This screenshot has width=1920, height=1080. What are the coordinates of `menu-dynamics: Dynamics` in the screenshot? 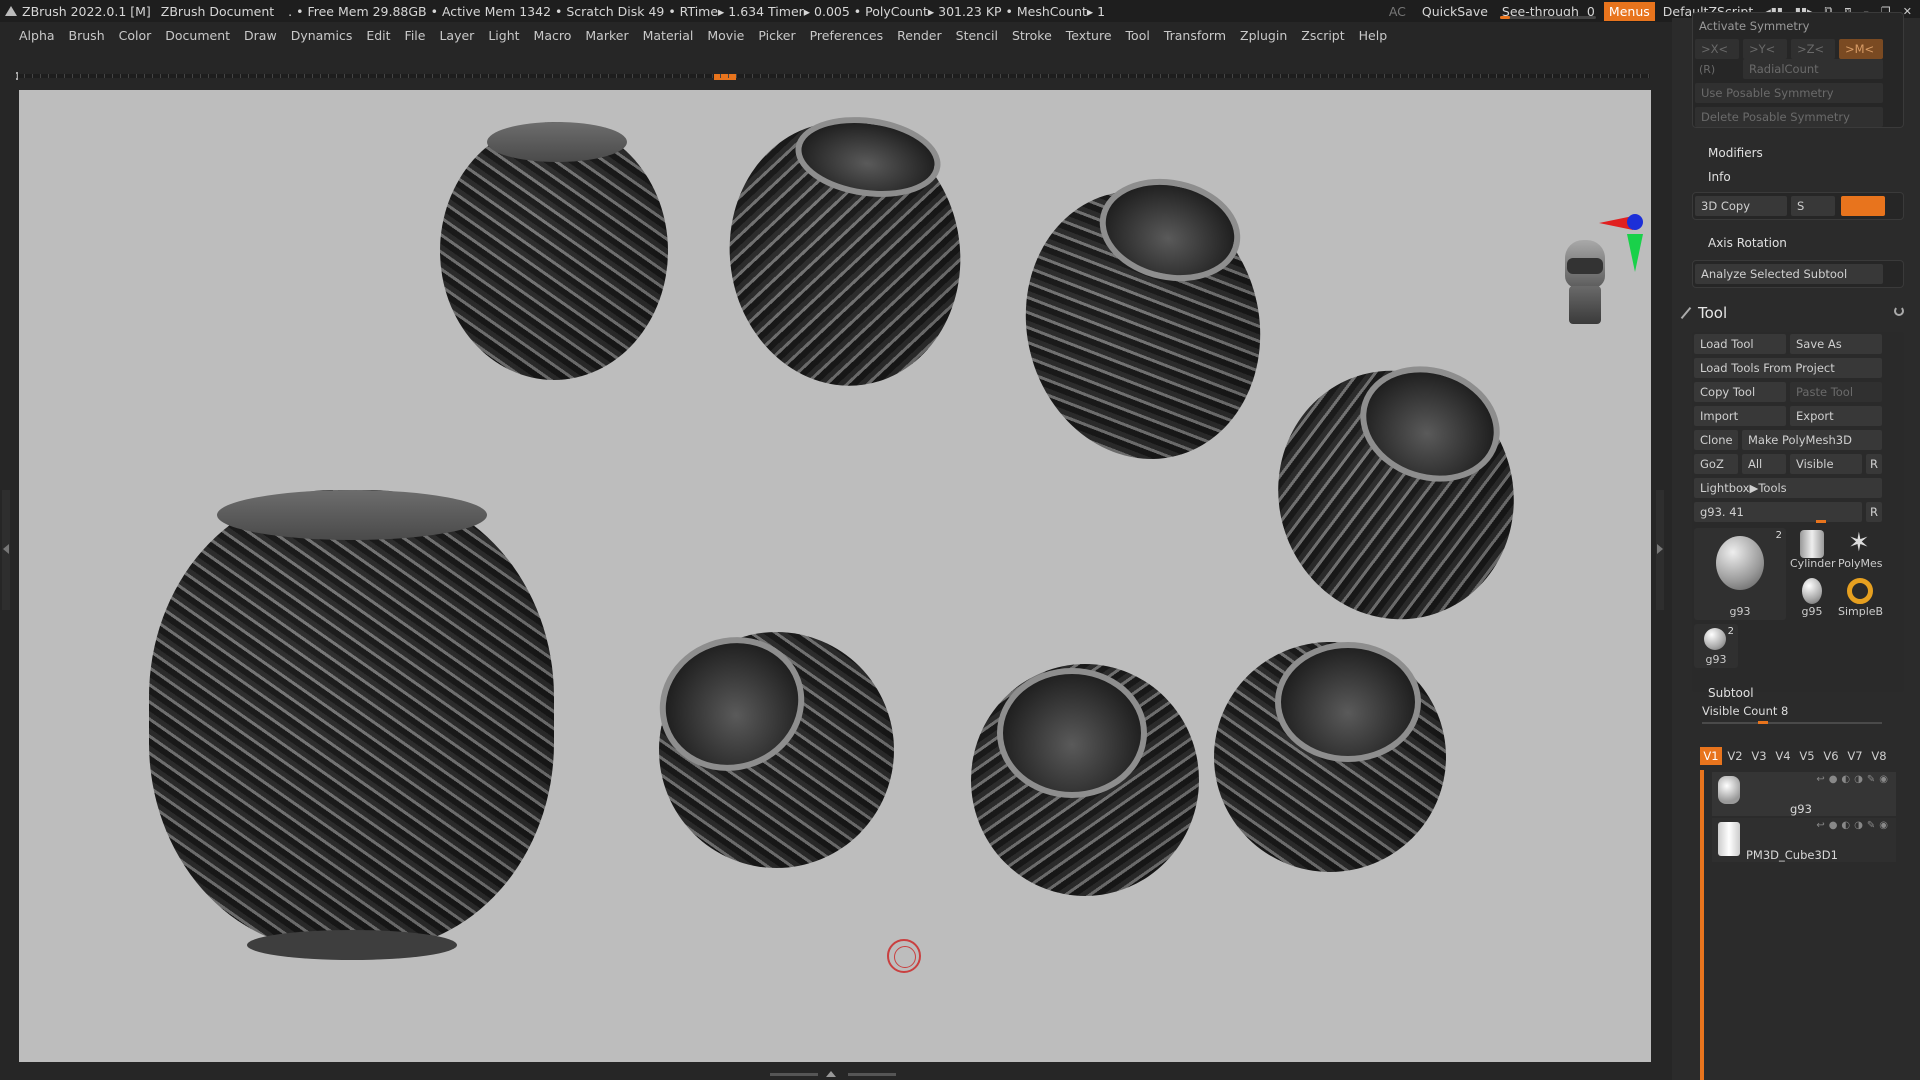 It's located at (322, 36).